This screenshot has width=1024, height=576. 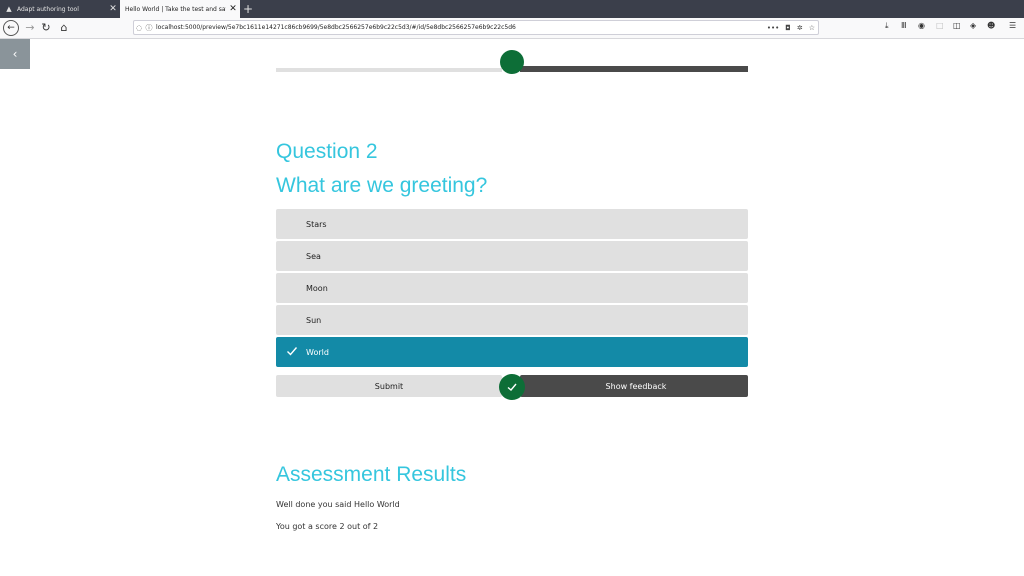 What do you see at coordinates (9, 9) in the screenshot?
I see `adapt-logo-icon: ▲` at bounding box center [9, 9].